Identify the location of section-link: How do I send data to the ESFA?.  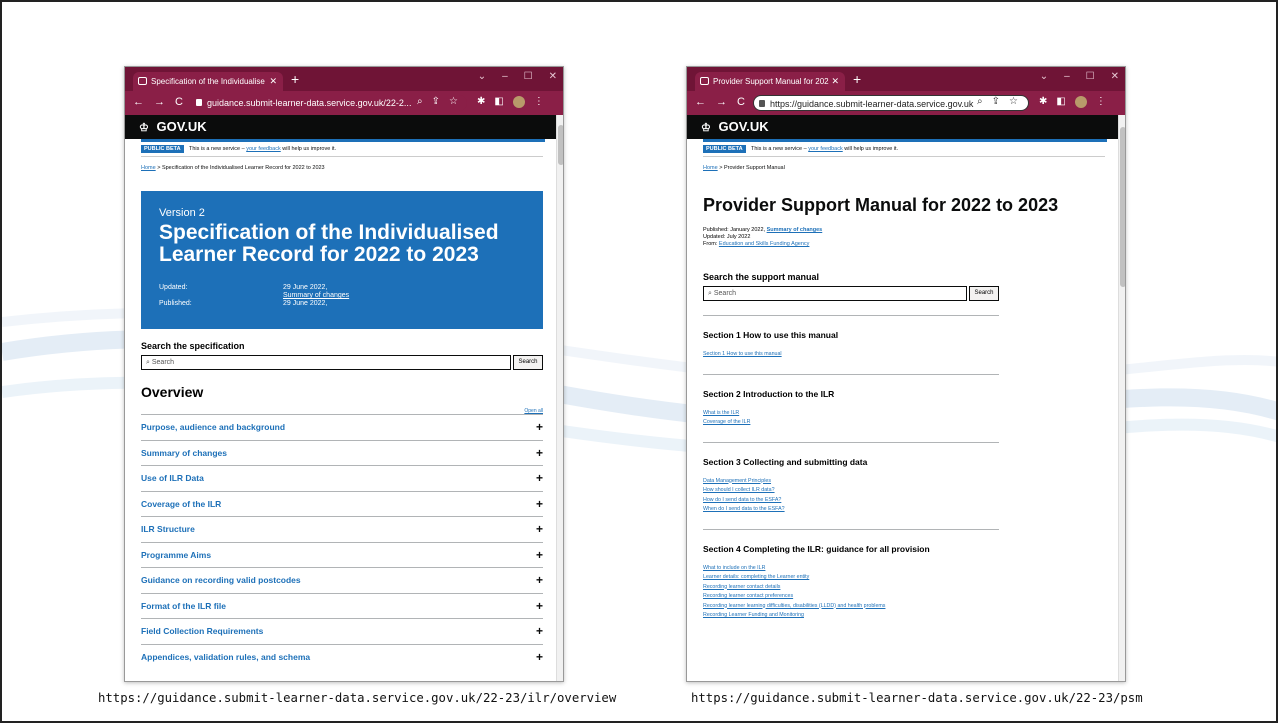
(851, 501).